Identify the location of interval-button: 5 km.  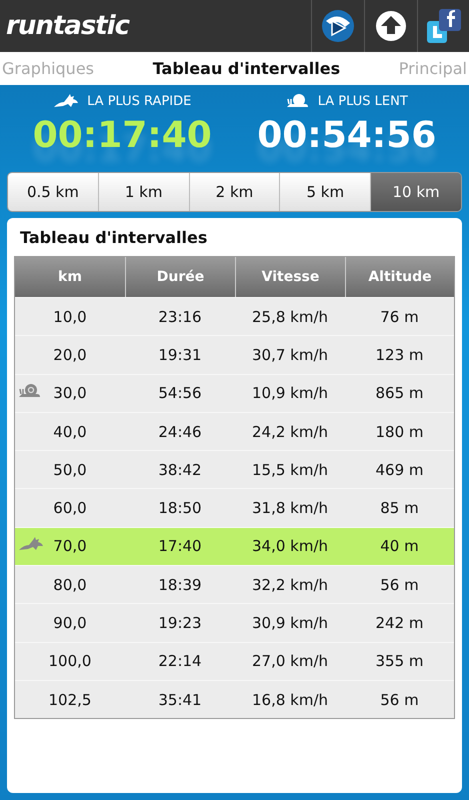
(324, 192).